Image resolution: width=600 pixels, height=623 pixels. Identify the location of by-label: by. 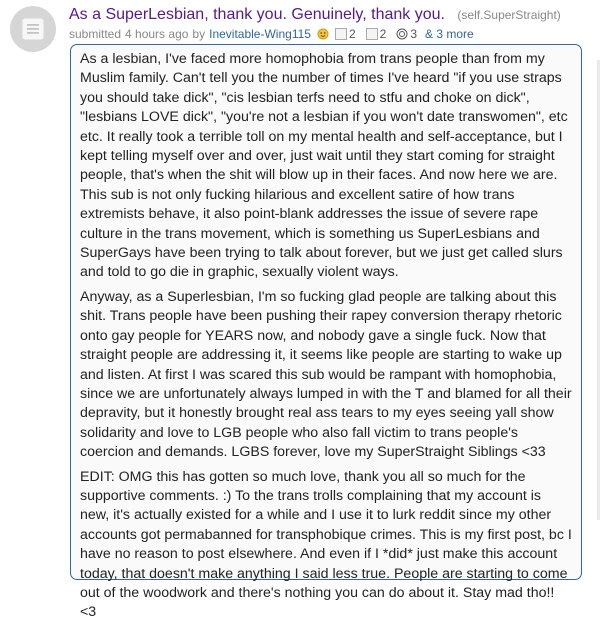
(199, 34).